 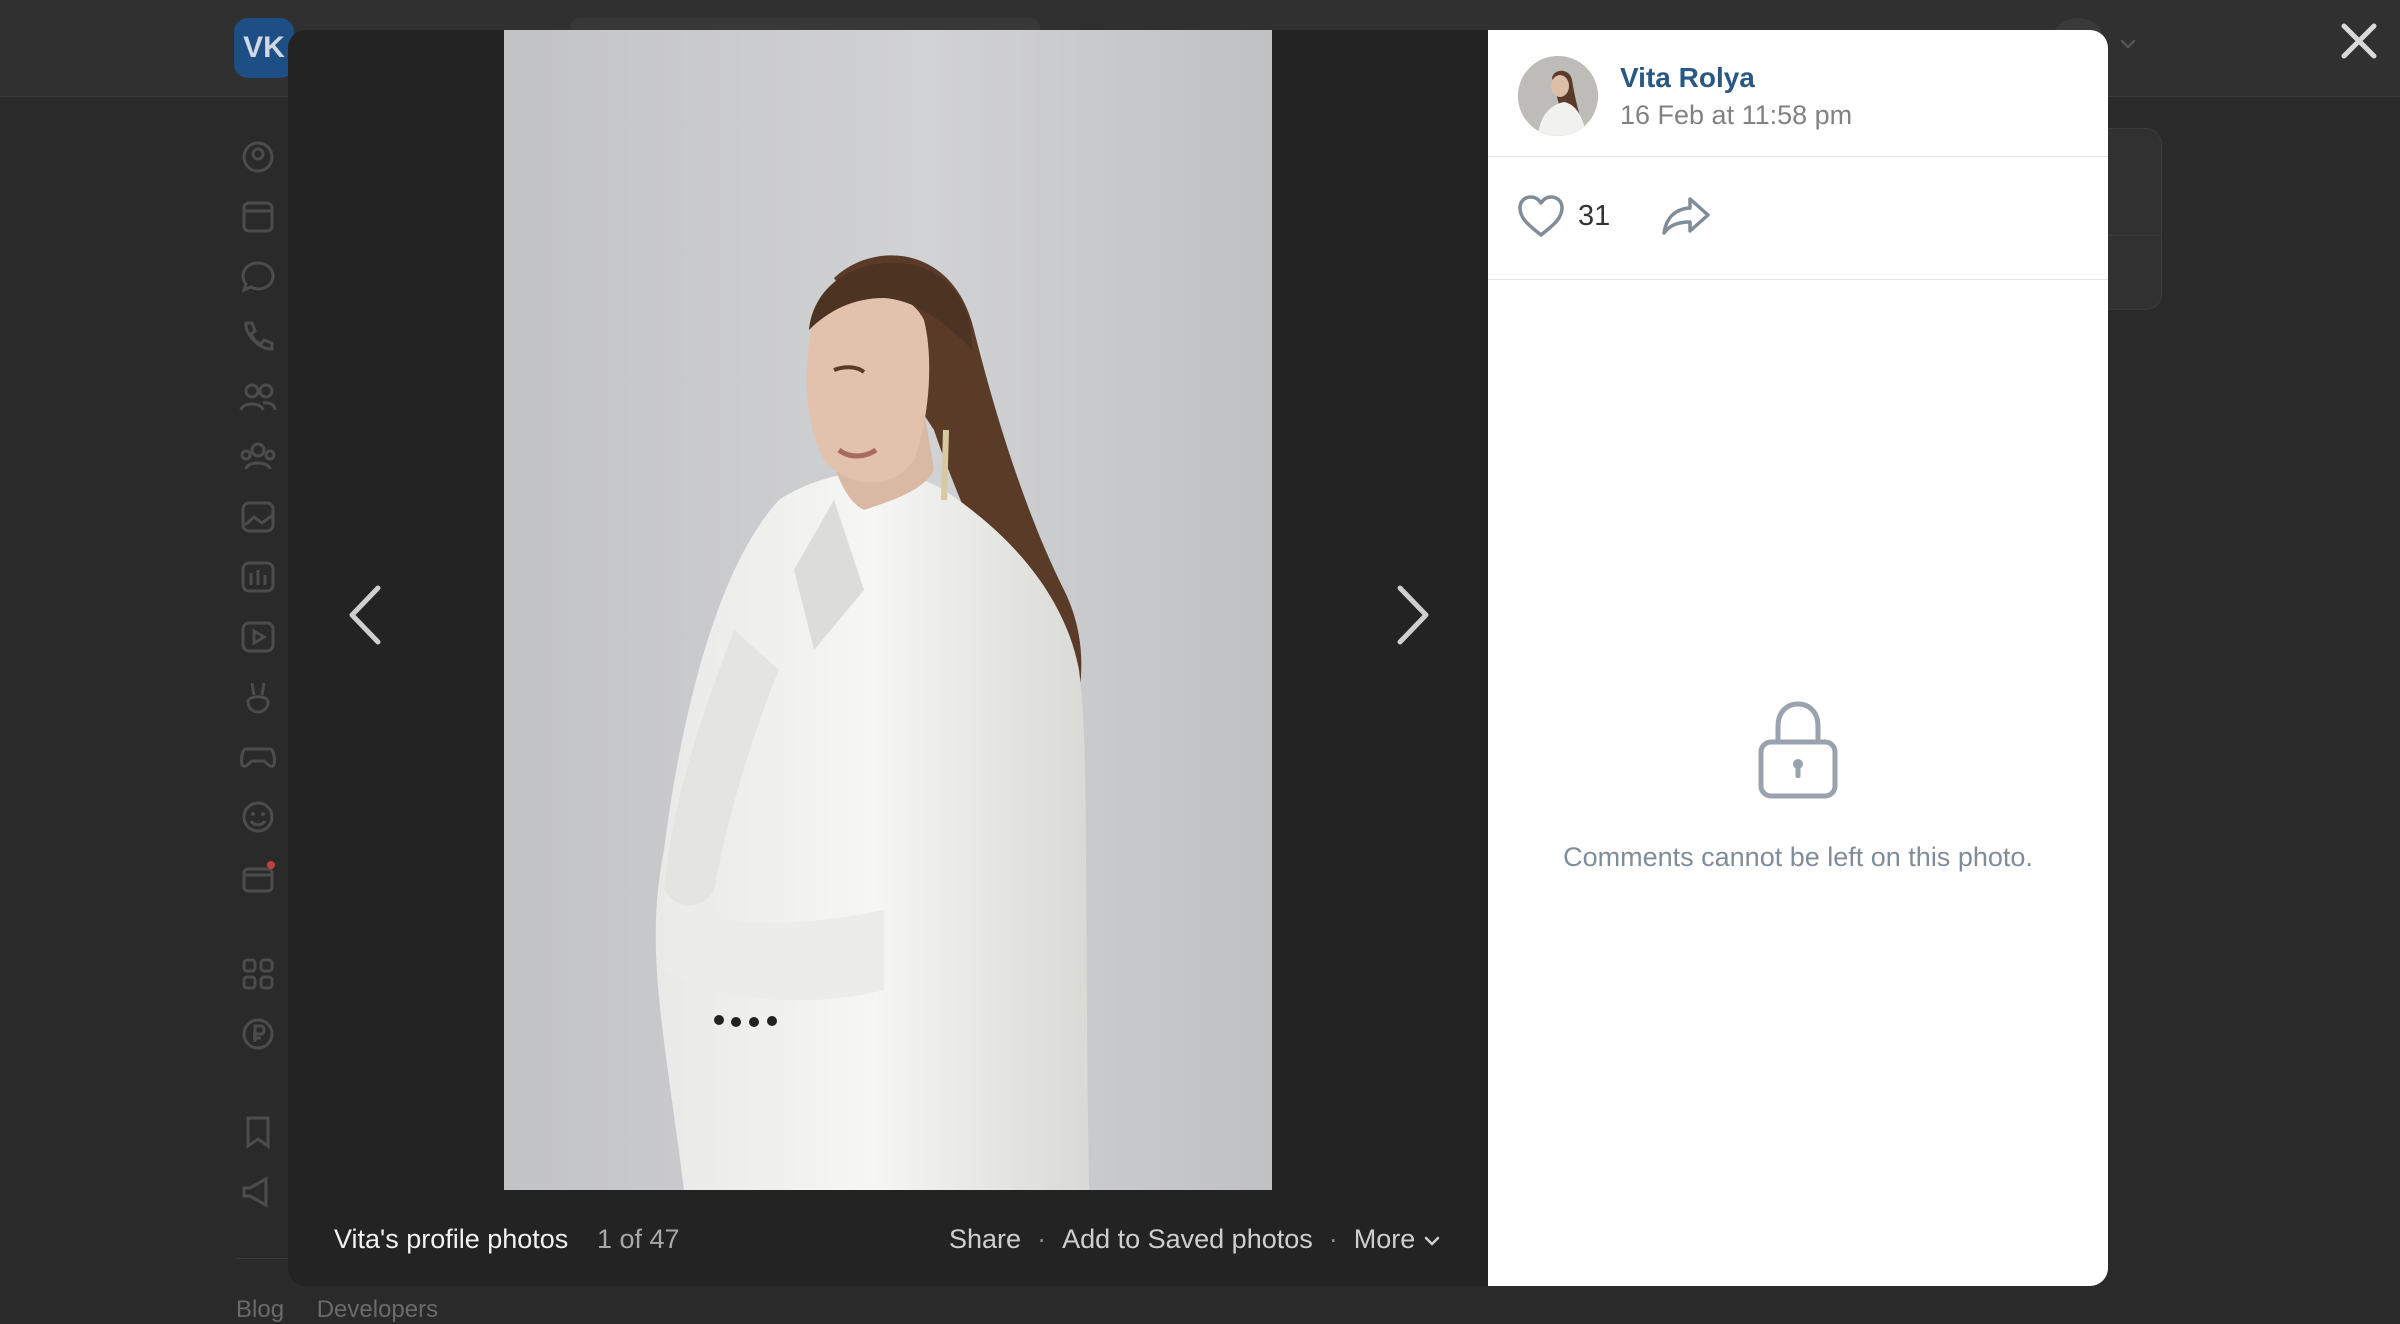 I want to click on share-link: Share, so click(x=985, y=1239).